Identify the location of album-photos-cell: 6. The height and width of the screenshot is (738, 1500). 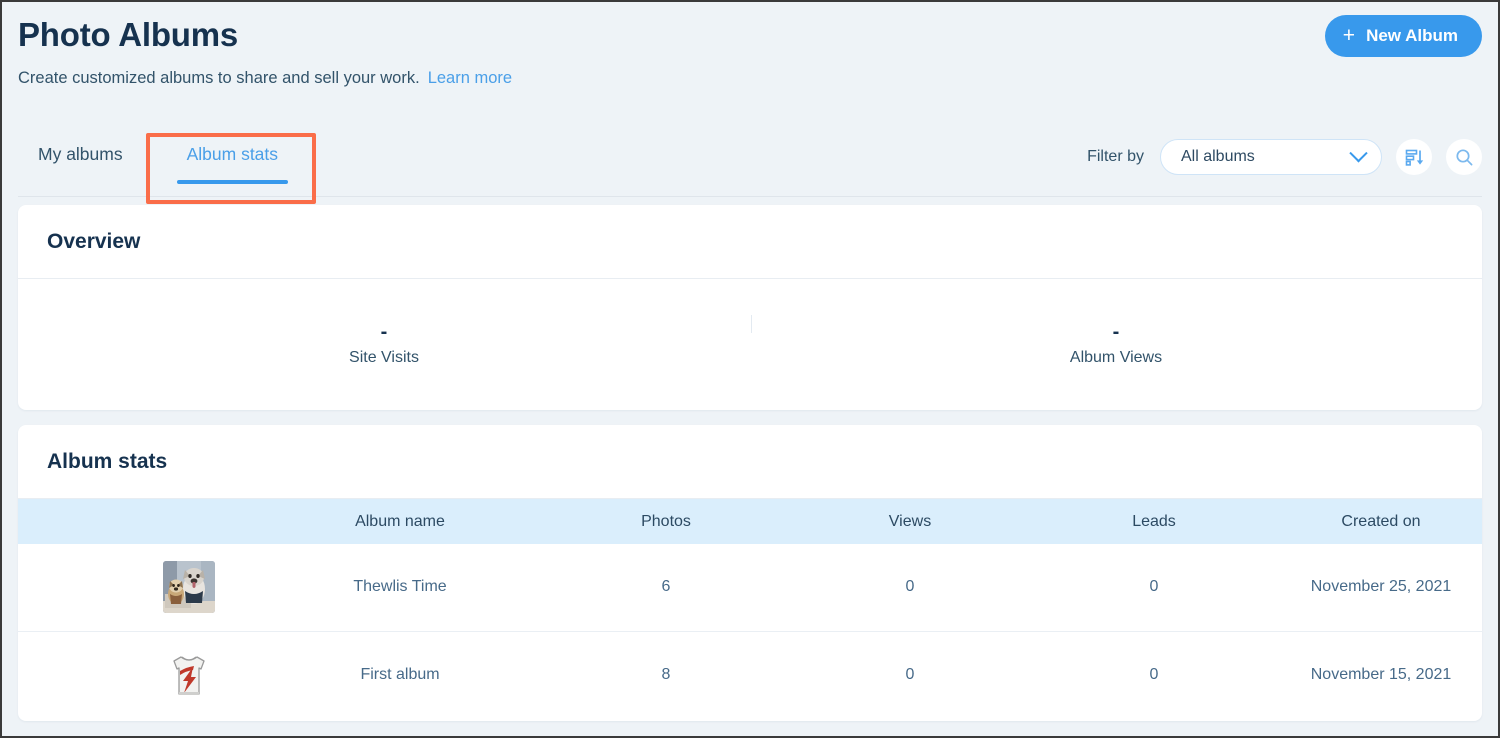
(666, 588).